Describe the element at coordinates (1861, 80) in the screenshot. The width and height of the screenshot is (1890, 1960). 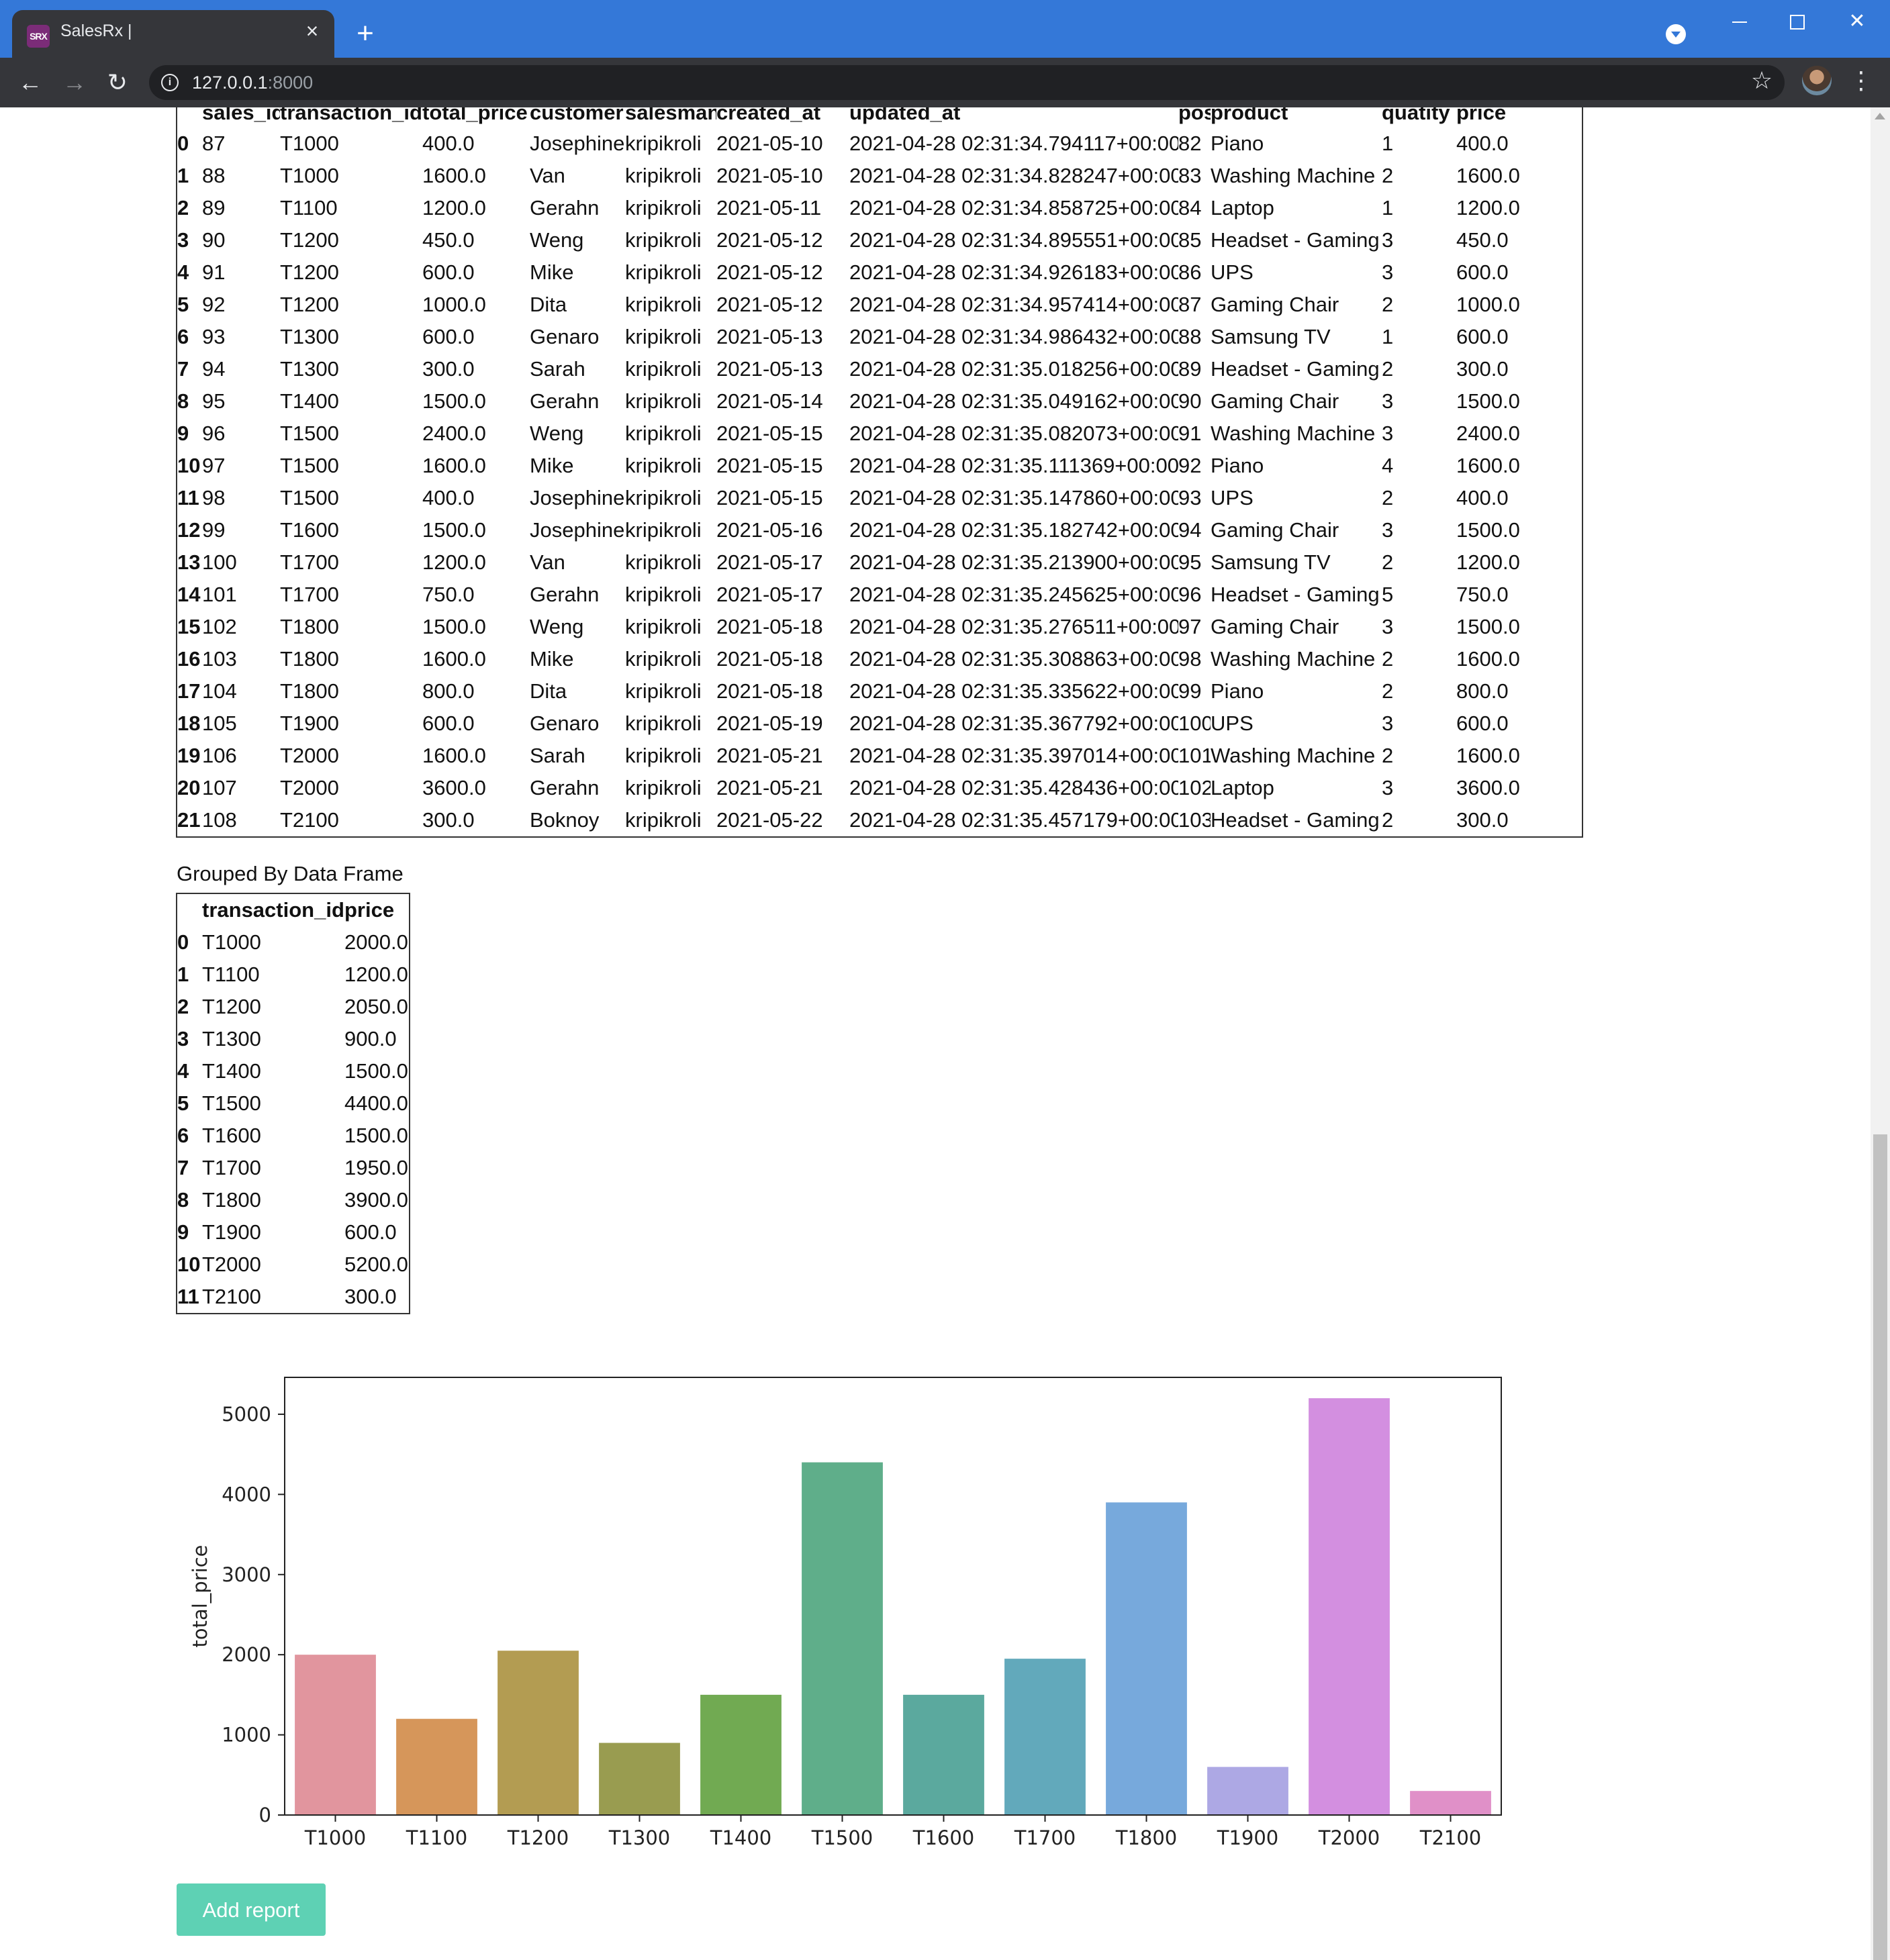
I see `kebab-menu-icon: ⋮` at that location.